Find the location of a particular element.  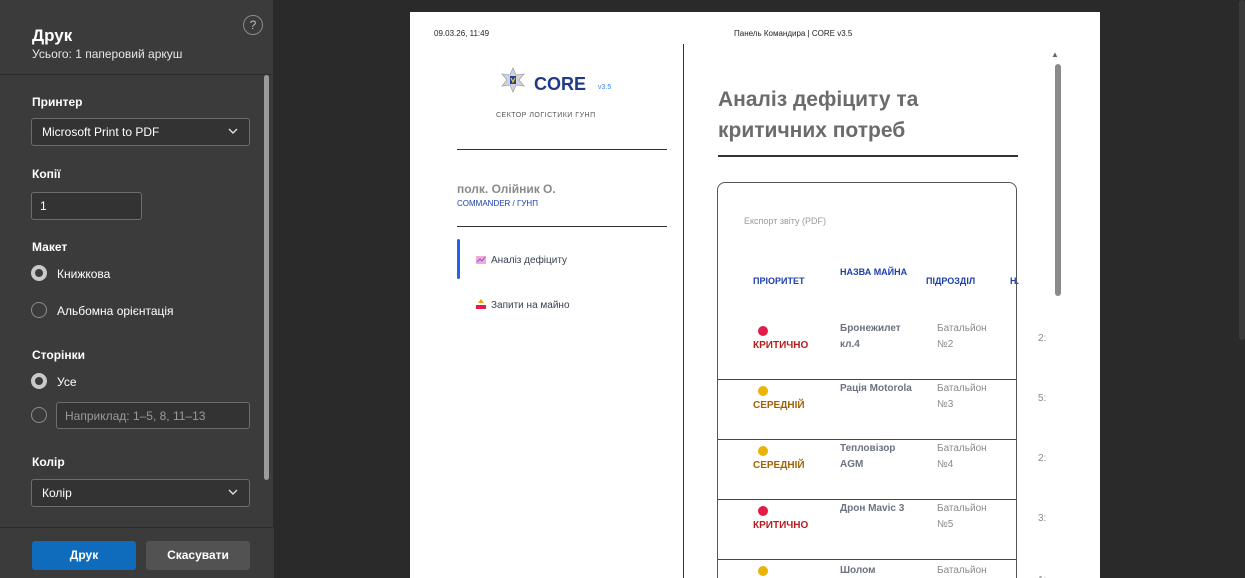

landscape-label: Альбомна орієнтація is located at coordinates (115, 311).